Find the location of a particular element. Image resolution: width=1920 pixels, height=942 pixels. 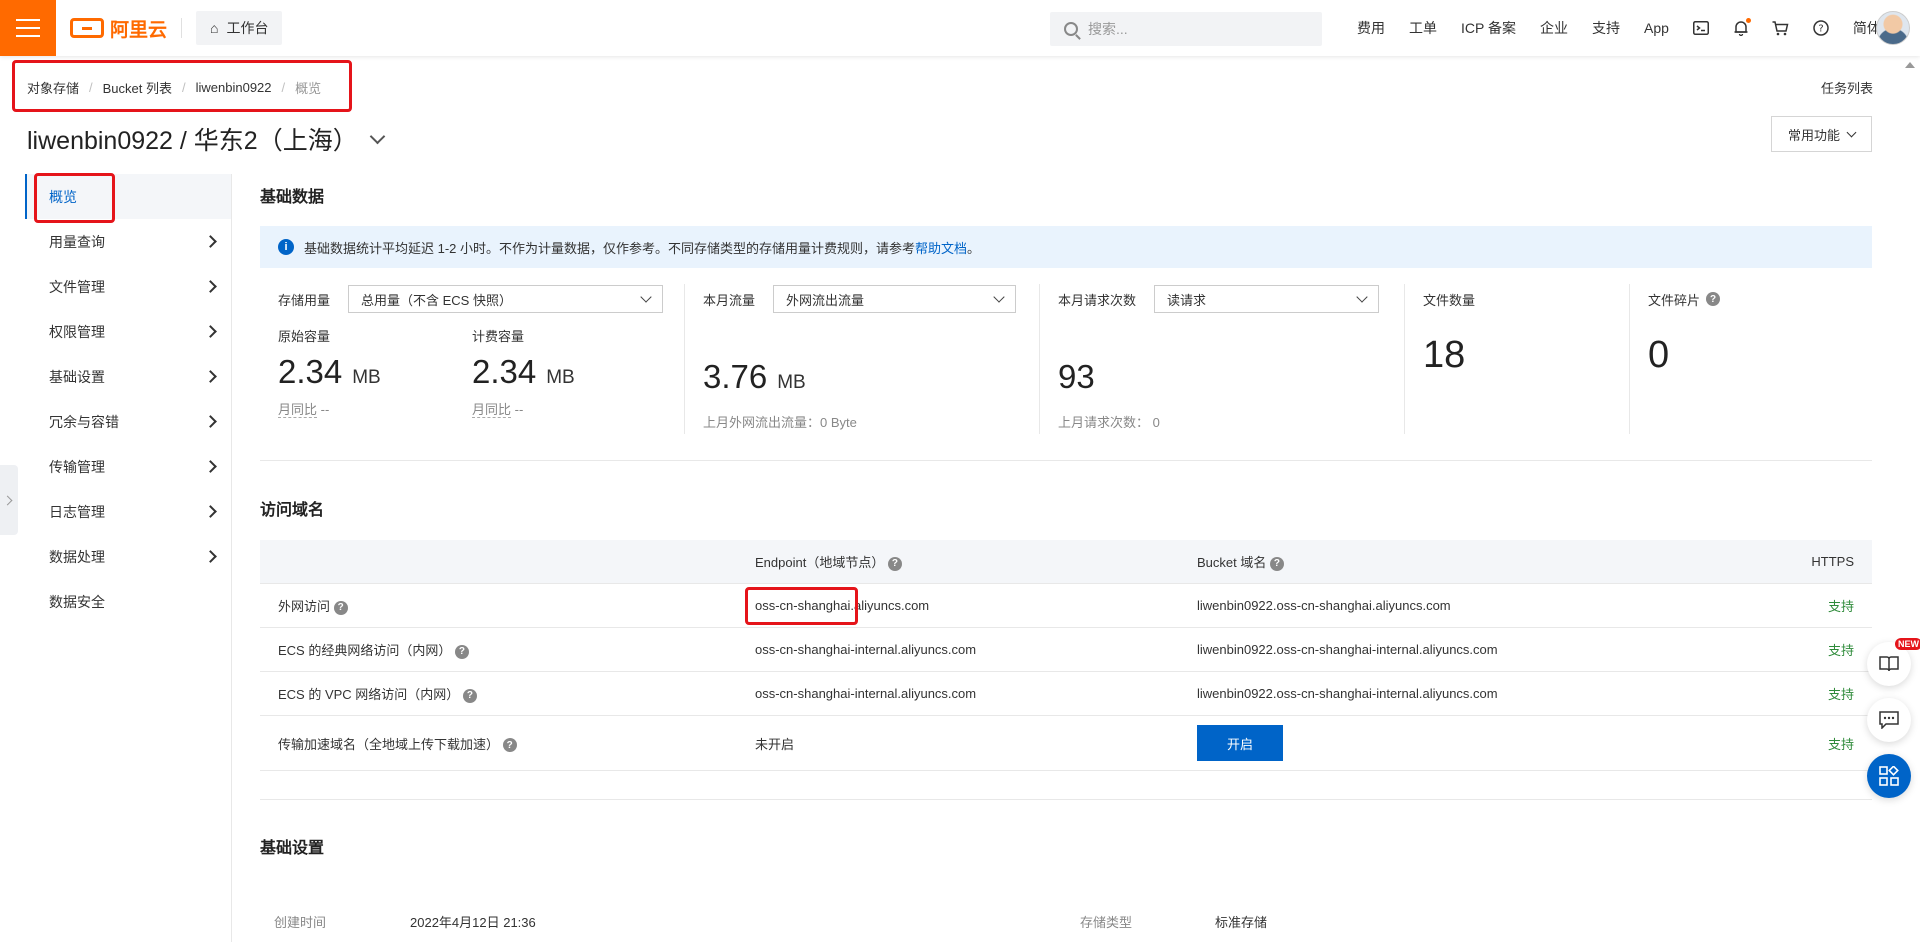

page-title: liwenbin0922 / 华东2（上海） is located at coordinates (206, 139).